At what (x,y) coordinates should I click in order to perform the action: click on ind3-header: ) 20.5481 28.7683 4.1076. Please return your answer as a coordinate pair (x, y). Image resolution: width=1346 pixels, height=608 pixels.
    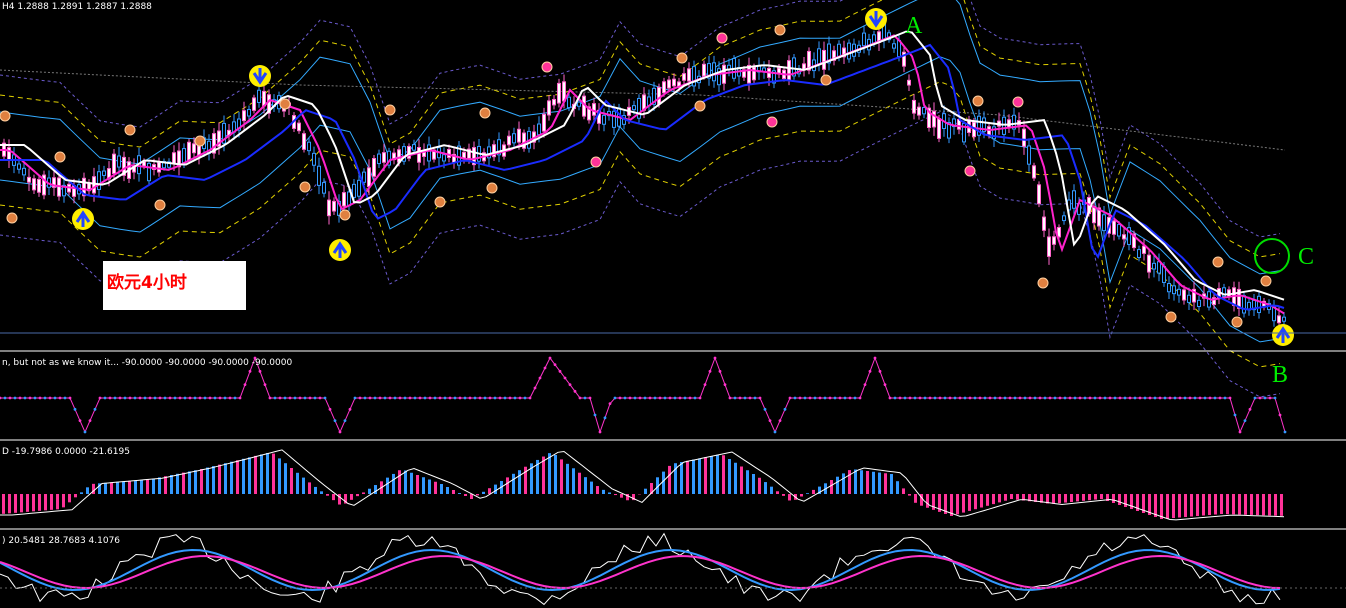
    Looking at the image, I should click on (61, 541).